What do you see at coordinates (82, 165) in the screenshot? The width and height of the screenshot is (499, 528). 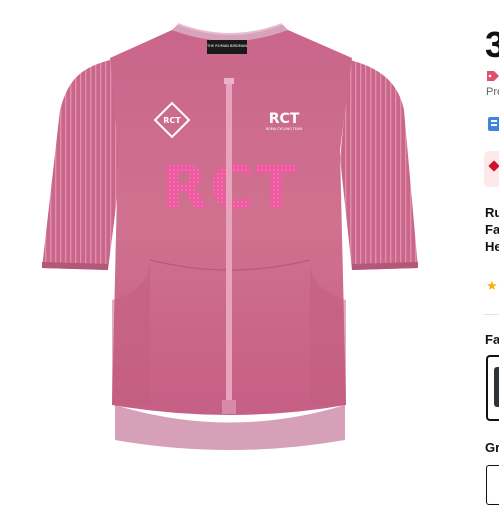 I see `left-sleeve` at bounding box center [82, 165].